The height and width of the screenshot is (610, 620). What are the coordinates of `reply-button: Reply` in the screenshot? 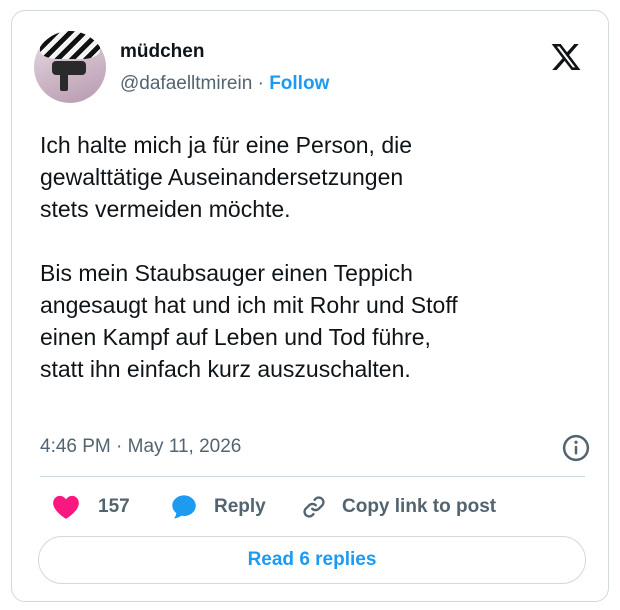 It's located at (218, 507).